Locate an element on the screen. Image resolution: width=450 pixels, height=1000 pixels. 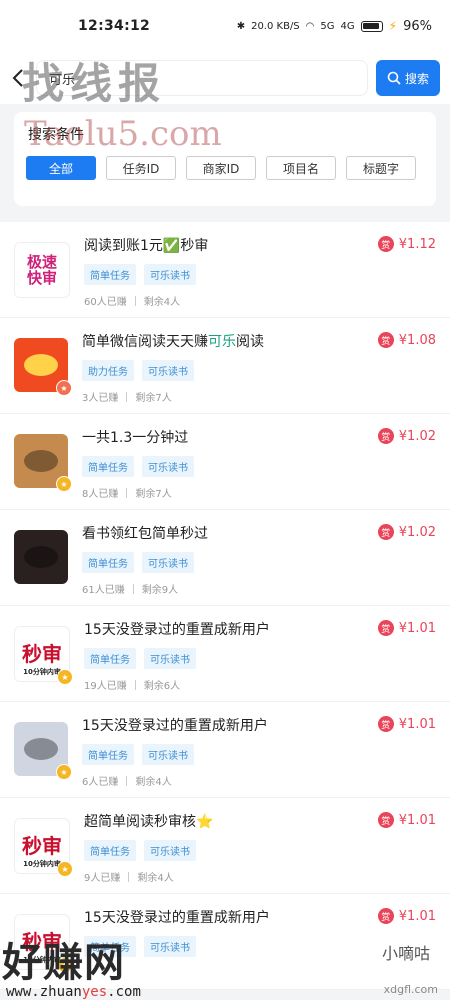
task-item: 极速 快审 阅读到账1元✅秒审 简单任务 可乐读书 60人已赚 剩余4人赏 ¥1.12 is located at coordinates (225, 270).